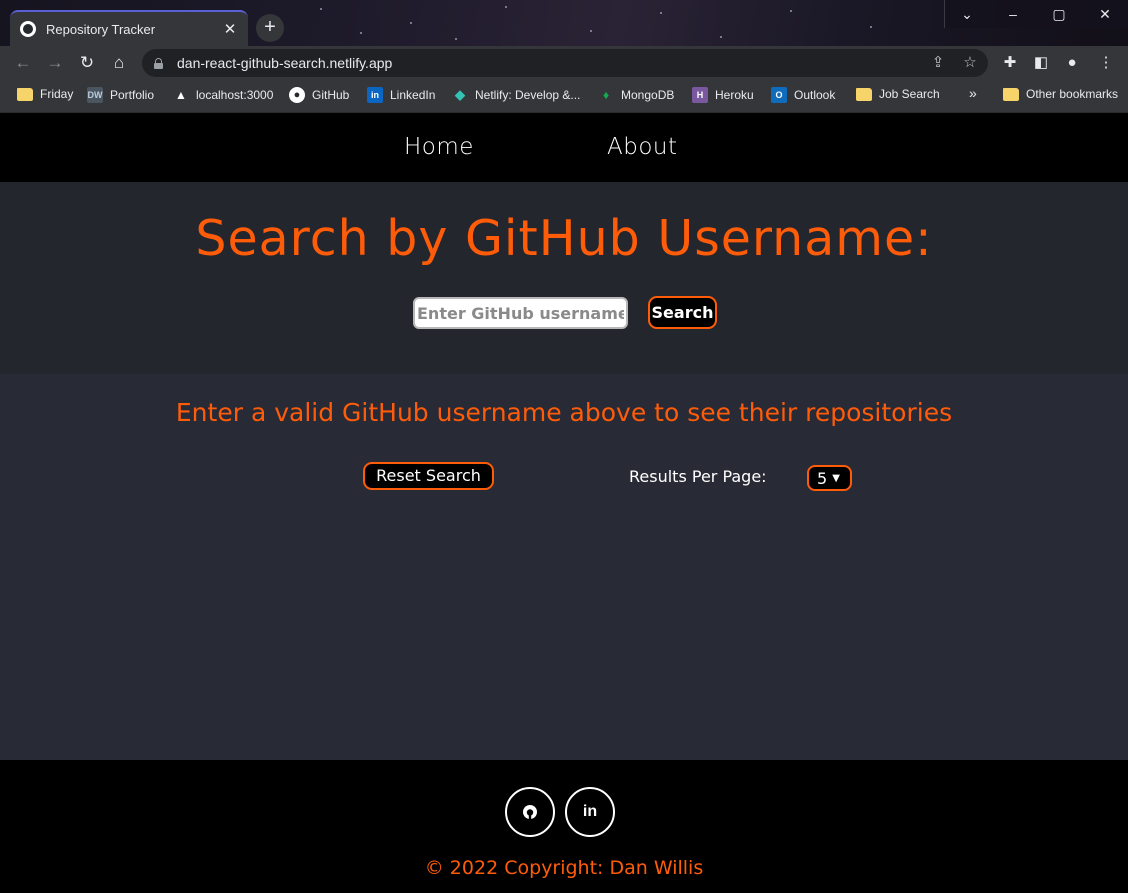 The image size is (1128, 893). Describe the element at coordinates (23, 63) in the screenshot. I see `back-button: ←` at that location.